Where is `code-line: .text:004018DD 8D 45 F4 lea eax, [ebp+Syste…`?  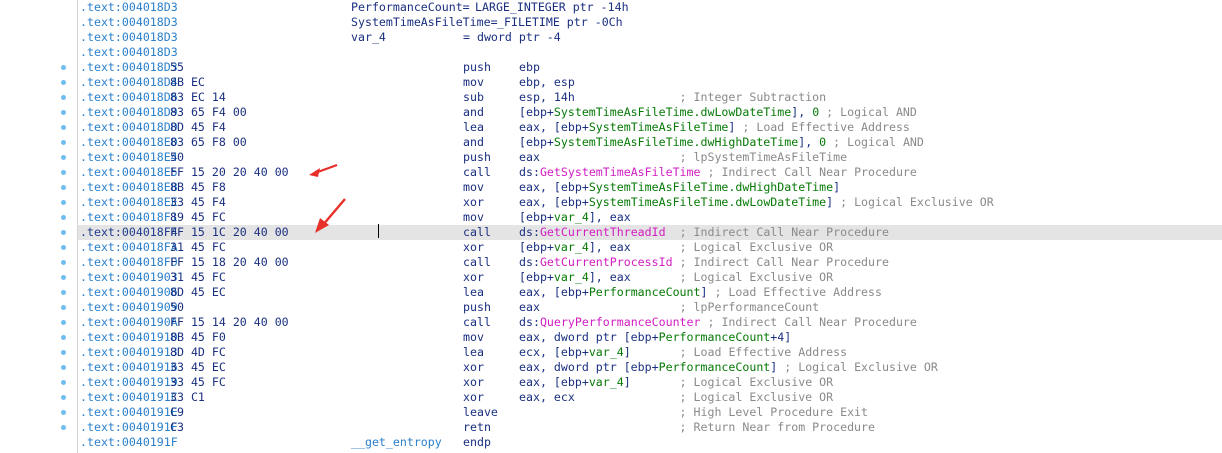
code-line: .text:004018DD 8D 45 F4 lea eax, [ebp+Syste… is located at coordinates (650, 127).